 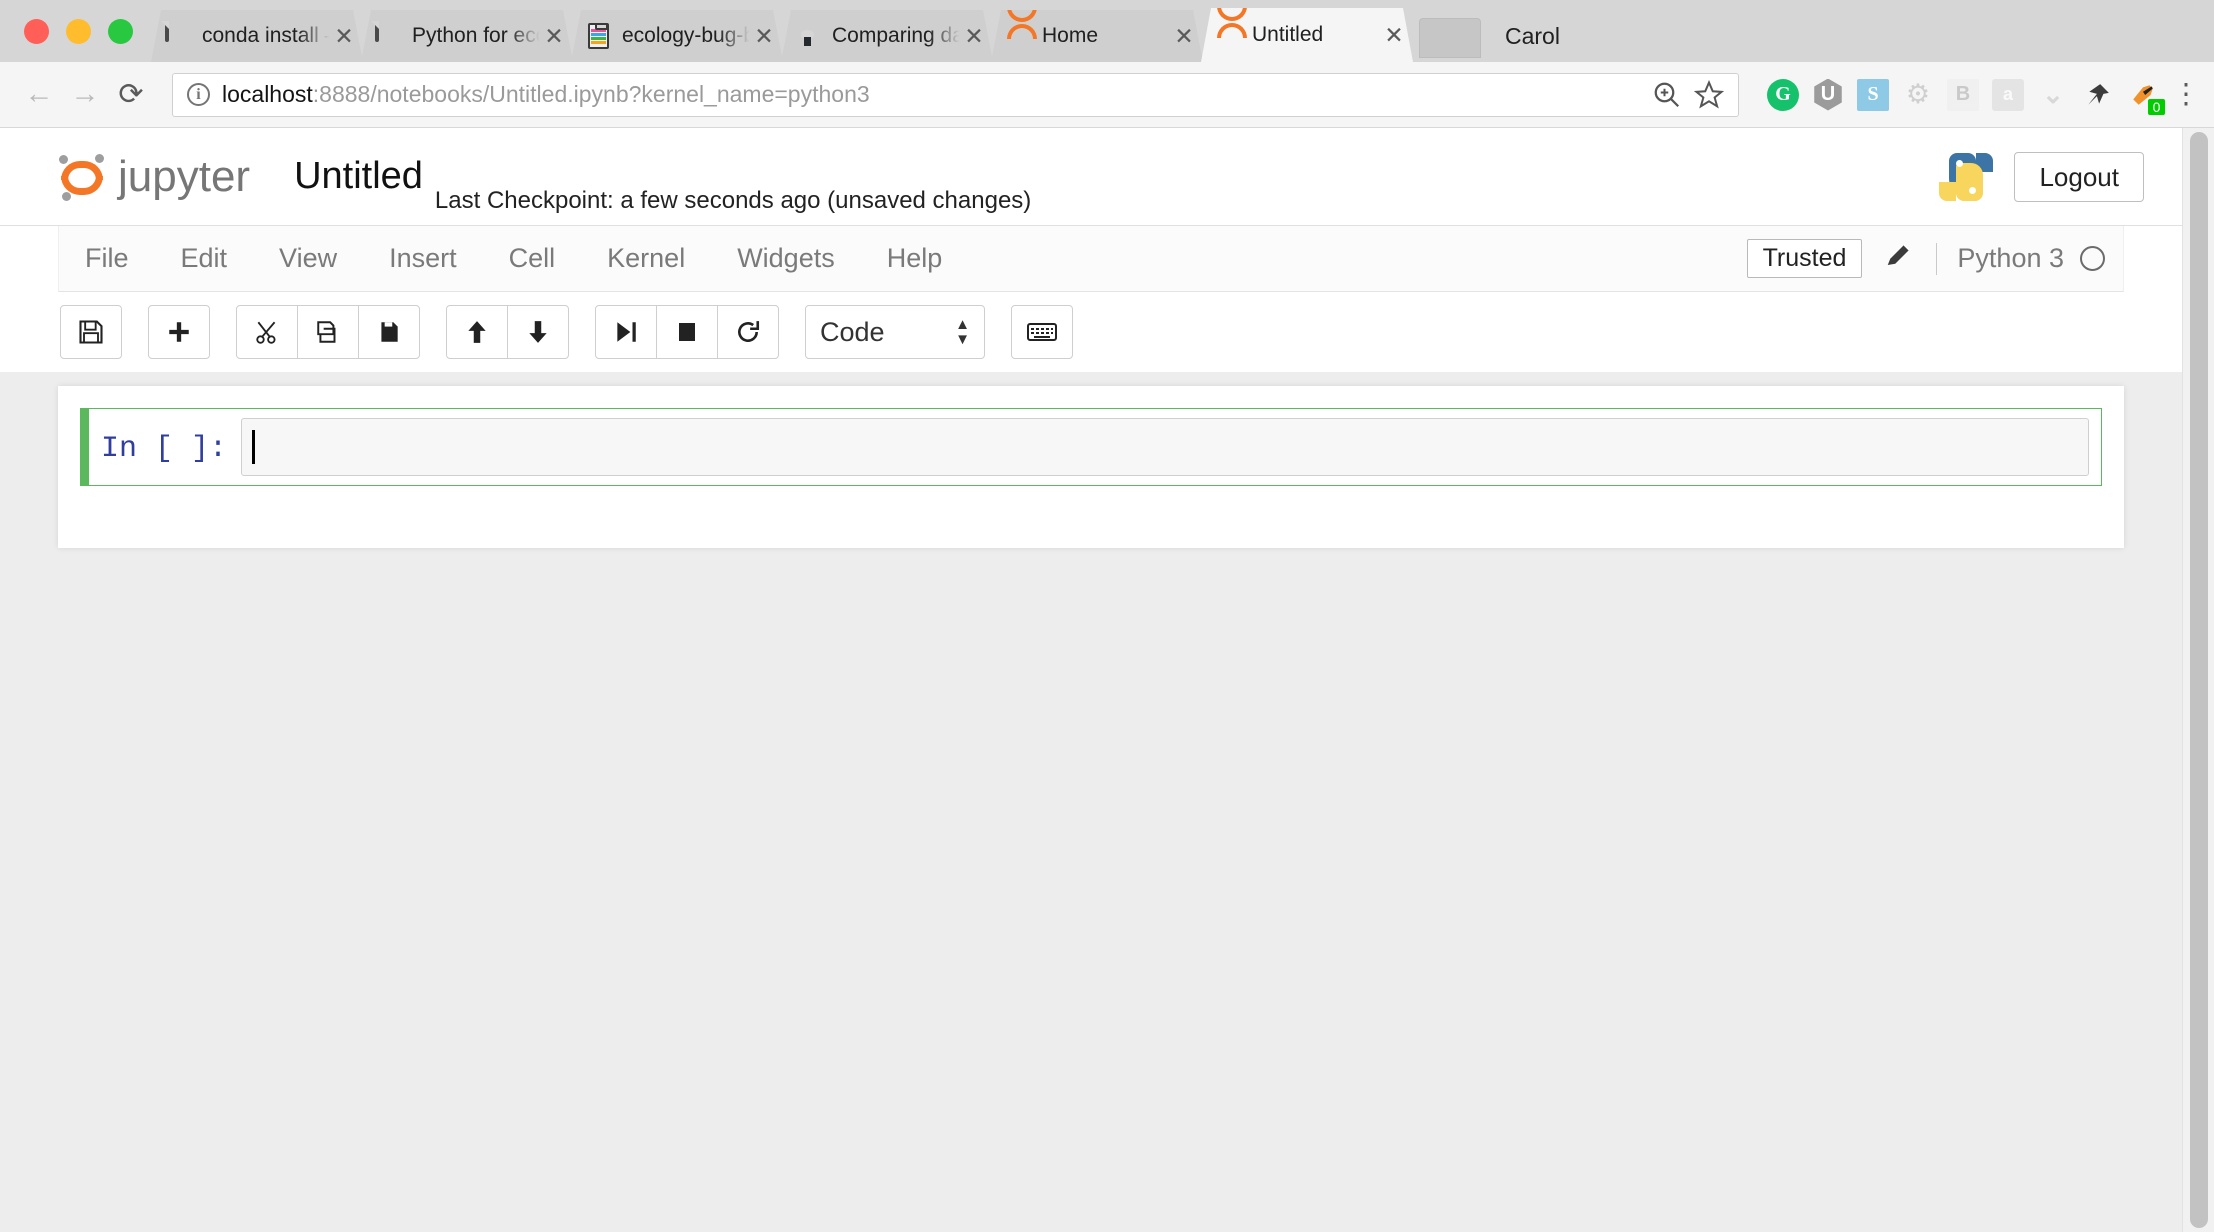 I want to click on gear-extension-icon: ⚙, so click(x=1918, y=95).